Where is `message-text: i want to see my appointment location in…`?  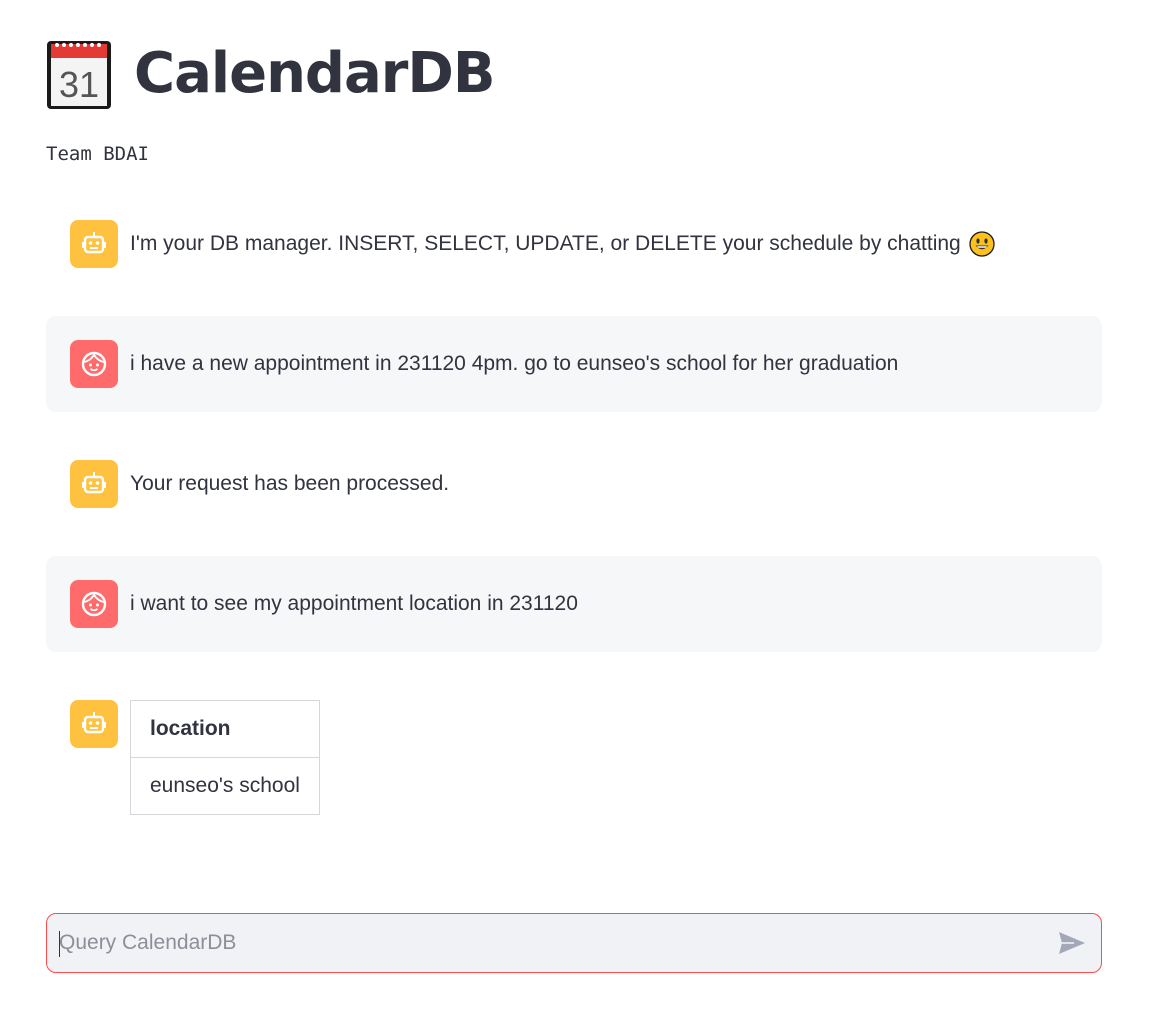
message-text: i want to see my appointment location in… is located at coordinates (354, 603).